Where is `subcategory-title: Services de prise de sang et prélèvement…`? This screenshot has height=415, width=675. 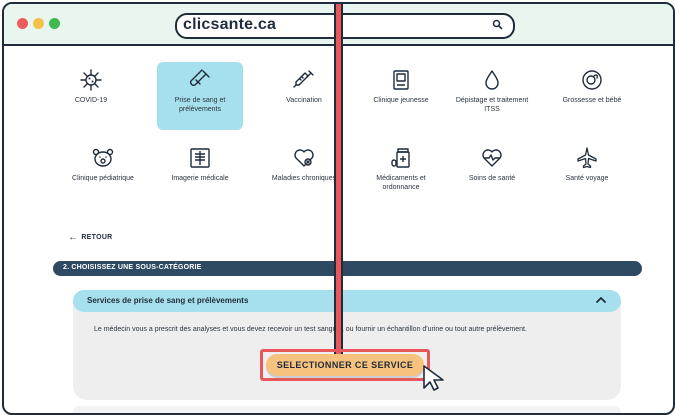 subcategory-title: Services de prise de sang et prélèvement… is located at coordinates (168, 300).